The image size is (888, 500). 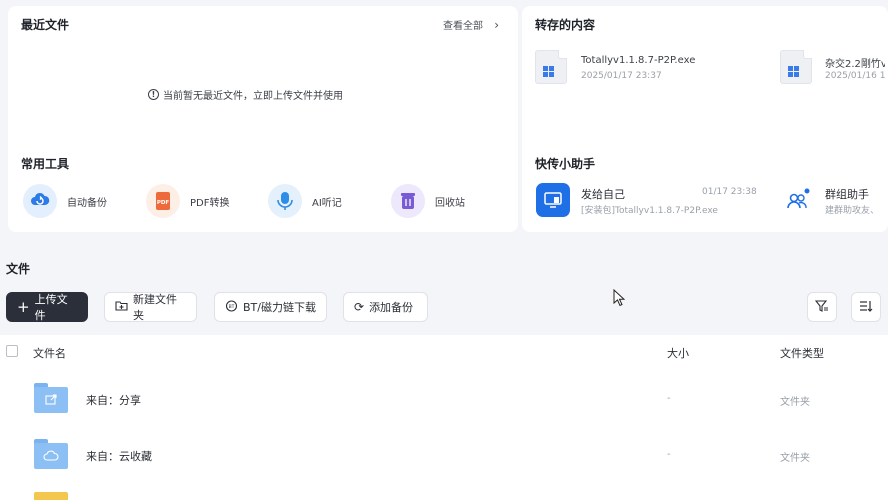 I want to click on saved-item-name: 杂交2.2剛竹v2, so click(x=855, y=64).